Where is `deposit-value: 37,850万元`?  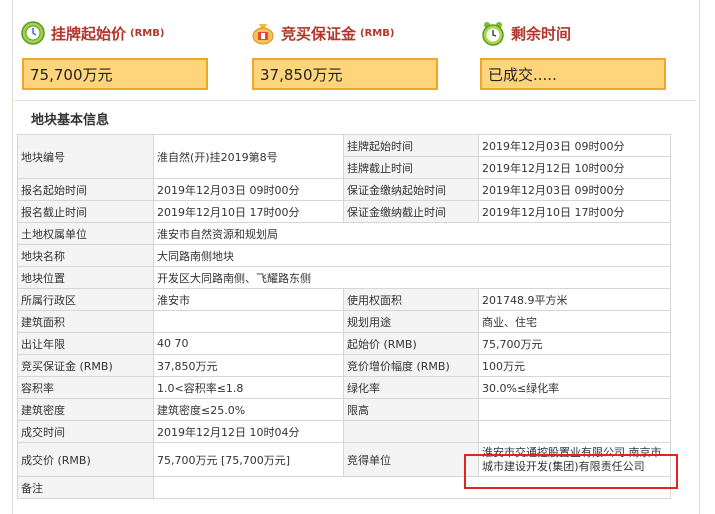
deposit-value: 37,850万元 is located at coordinates (345, 74).